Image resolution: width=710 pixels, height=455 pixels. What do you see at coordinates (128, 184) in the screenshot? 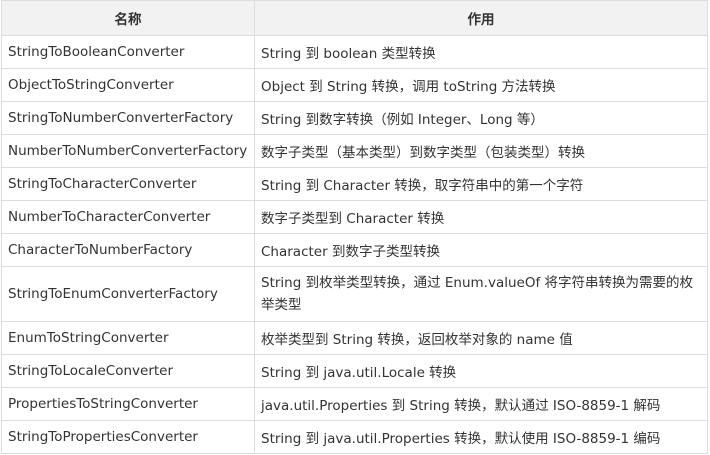
I see `converter-name: StringToCharacterConverter` at bounding box center [128, 184].